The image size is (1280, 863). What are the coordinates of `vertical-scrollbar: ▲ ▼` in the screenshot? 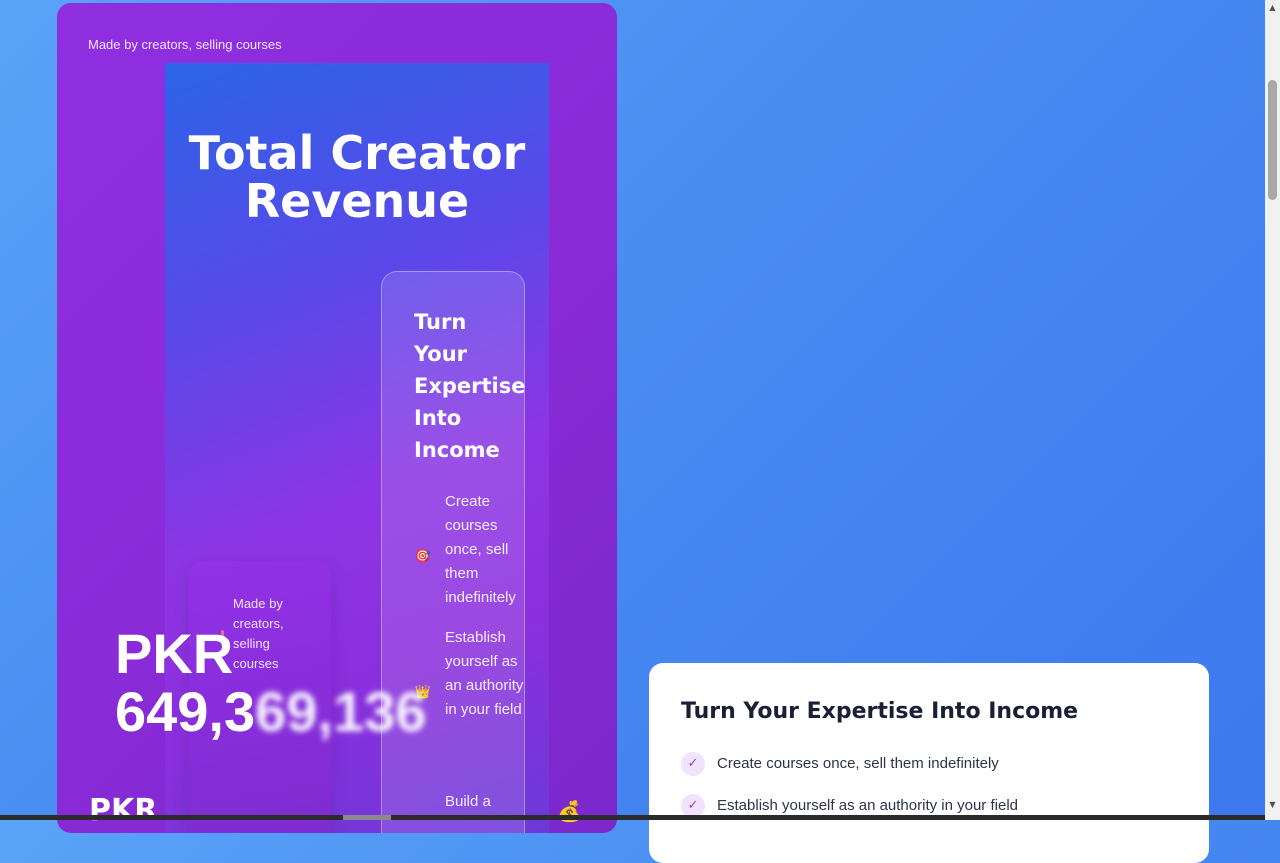 It's located at (1272, 410).